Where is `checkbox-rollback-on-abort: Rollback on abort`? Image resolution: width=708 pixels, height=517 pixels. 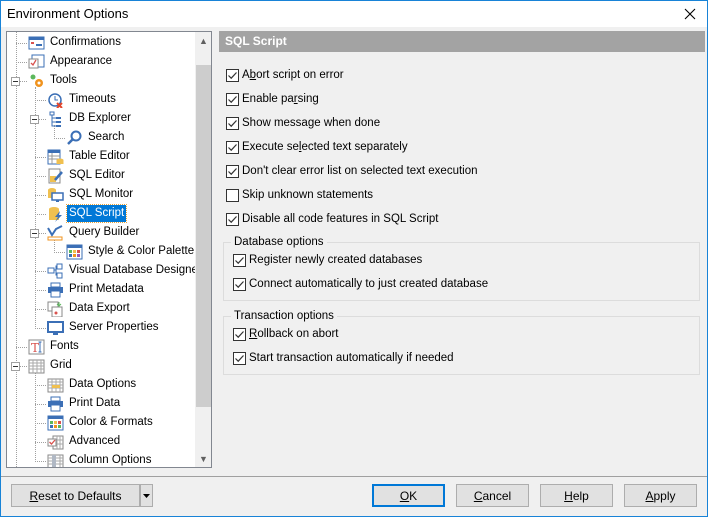 checkbox-rollback-on-abort: Rollback on abort is located at coordinates (286, 334).